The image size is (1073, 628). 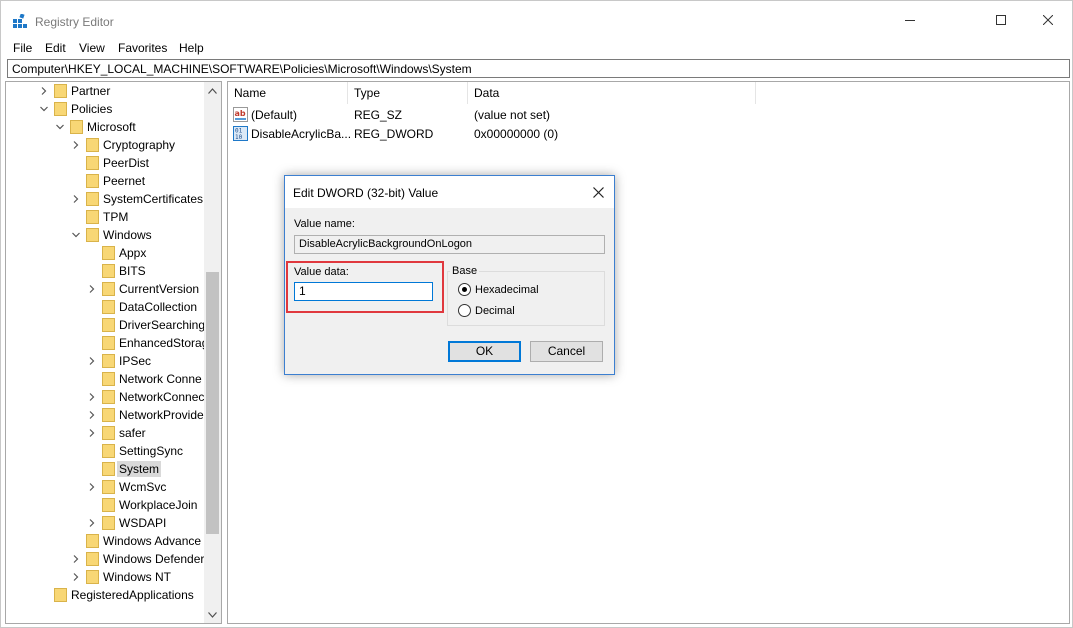 I want to click on tree-node: SystemCertificates, so click(x=106, y=199).